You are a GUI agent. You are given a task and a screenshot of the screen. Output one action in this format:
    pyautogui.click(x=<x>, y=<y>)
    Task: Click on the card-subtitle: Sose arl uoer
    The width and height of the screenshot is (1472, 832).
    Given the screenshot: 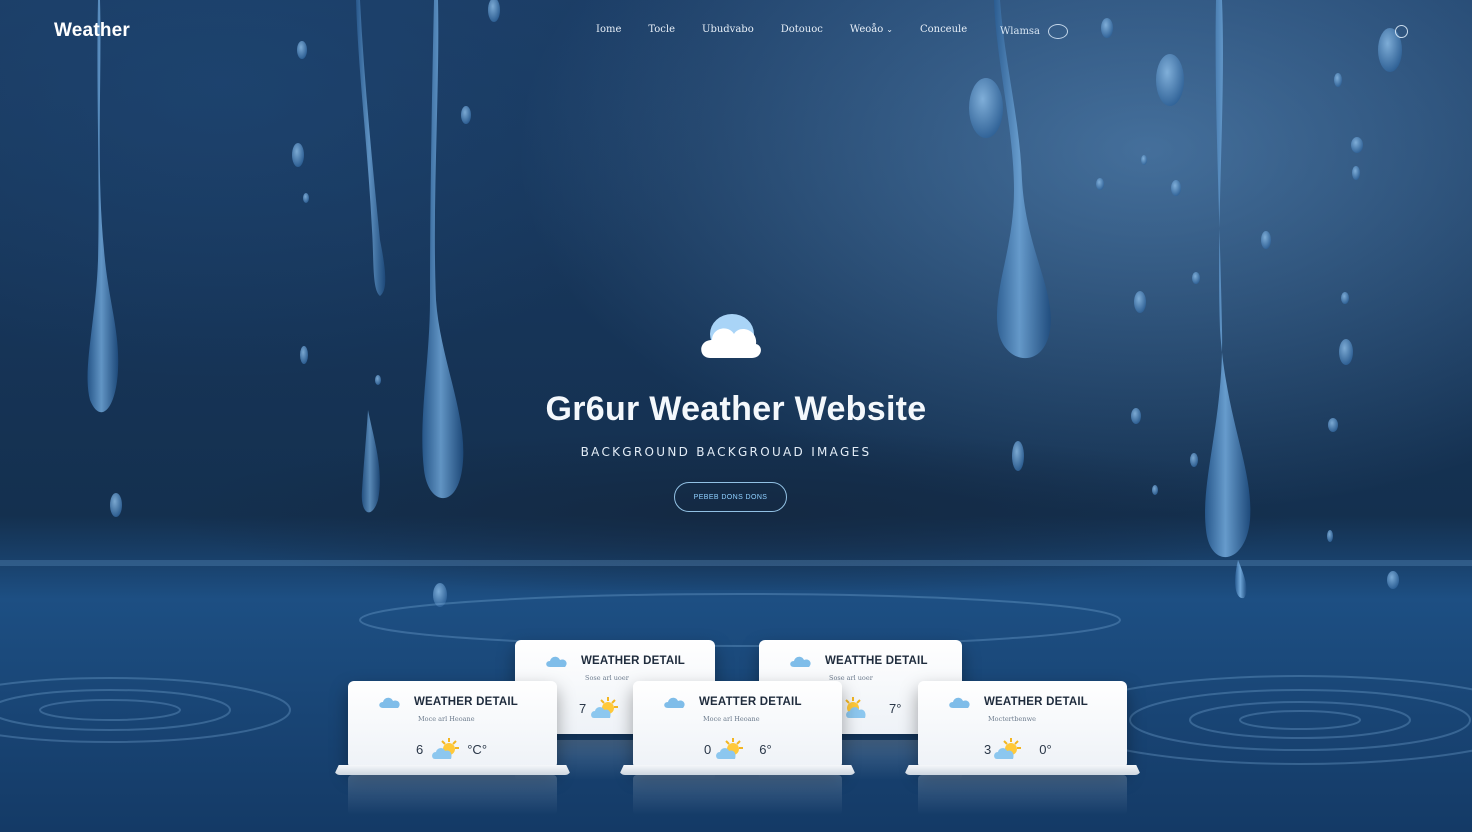 What is the action you would take?
    pyautogui.click(x=607, y=678)
    